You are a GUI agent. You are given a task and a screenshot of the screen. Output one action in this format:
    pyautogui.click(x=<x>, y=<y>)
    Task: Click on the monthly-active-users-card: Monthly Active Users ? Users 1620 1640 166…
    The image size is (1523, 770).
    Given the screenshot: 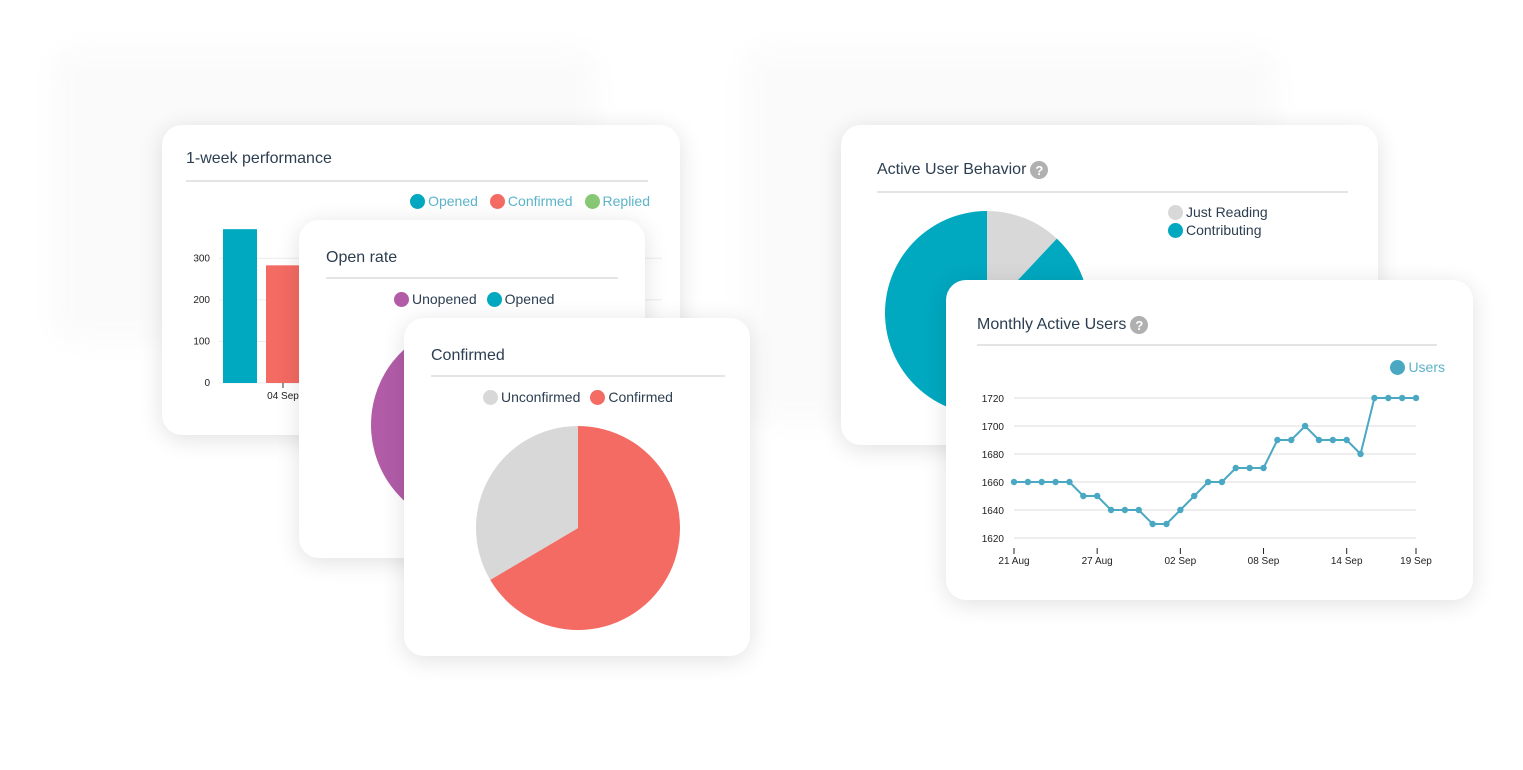 What is the action you would take?
    pyautogui.click(x=1209, y=440)
    